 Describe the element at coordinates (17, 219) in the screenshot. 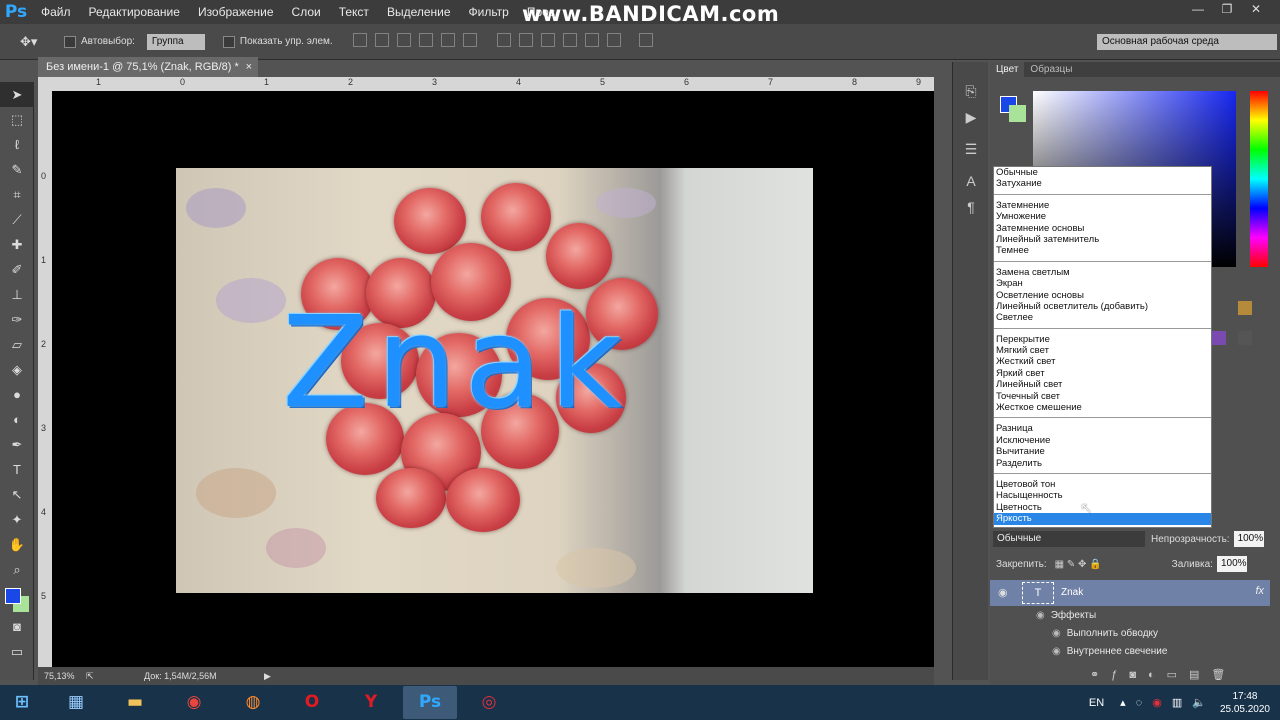

I see `eyedropper-tool-icon: ⟋` at that location.